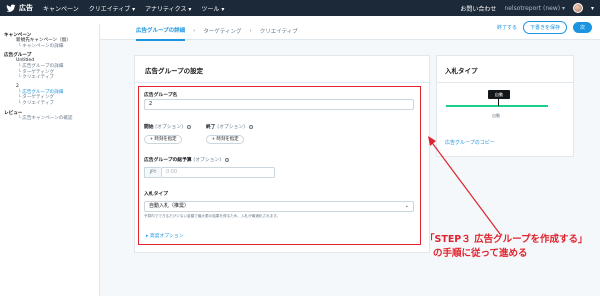 The width and height of the screenshot is (600, 296). I want to click on breadcrumb: 広告グループの詳細 › ターゲティング › クリエイティブ, so click(217, 31).